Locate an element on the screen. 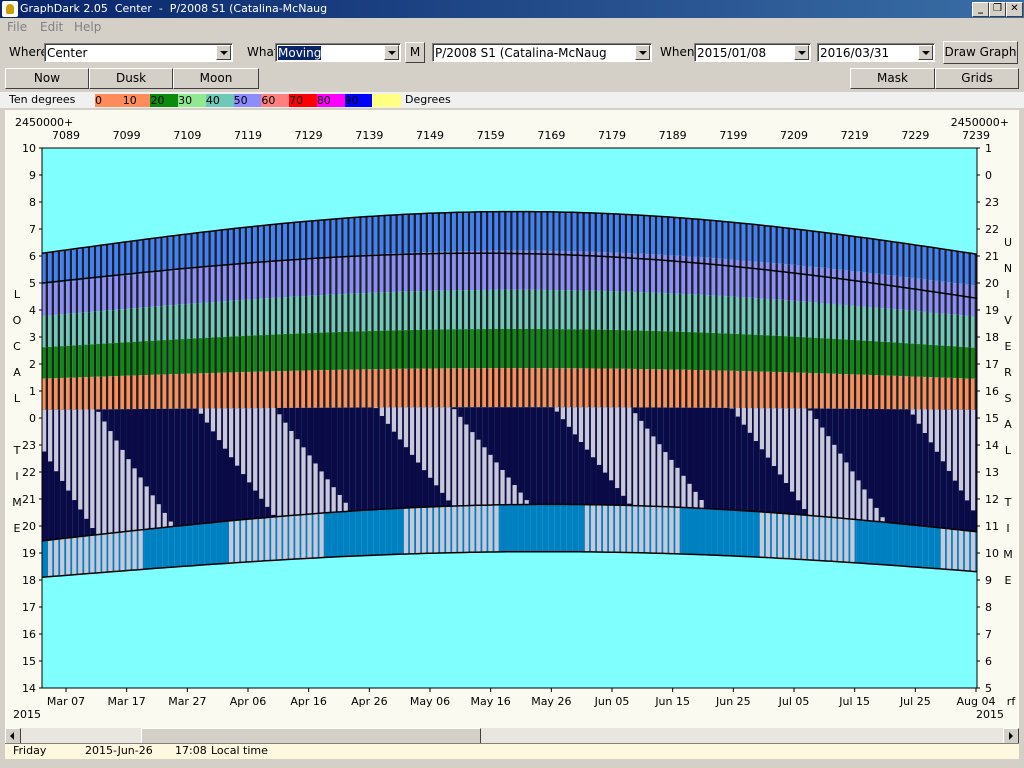 Image resolution: width=1024 pixels, height=768 pixels. scroll-right-button is located at coordinates (1011, 736).